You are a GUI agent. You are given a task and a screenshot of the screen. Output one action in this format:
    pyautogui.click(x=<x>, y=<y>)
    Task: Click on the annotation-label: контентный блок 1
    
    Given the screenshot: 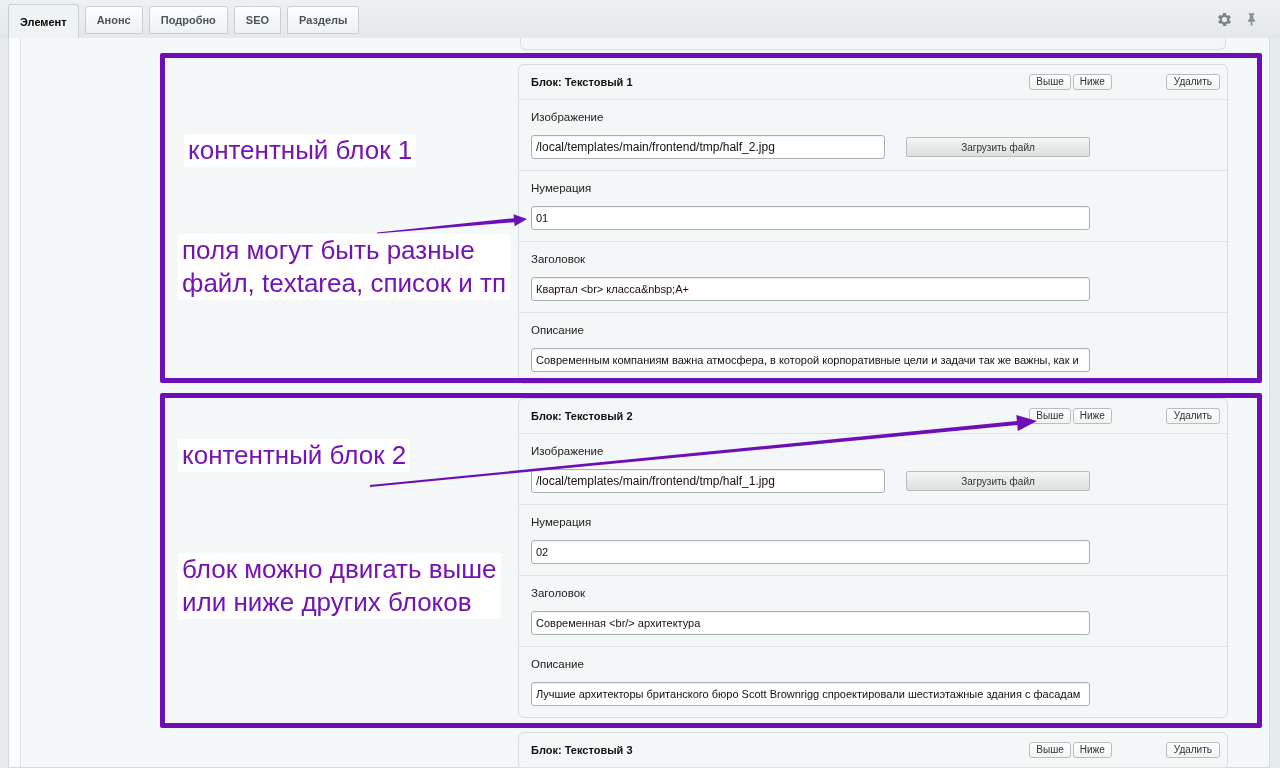 What is the action you would take?
    pyautogui.click(x=300, y=150)
    